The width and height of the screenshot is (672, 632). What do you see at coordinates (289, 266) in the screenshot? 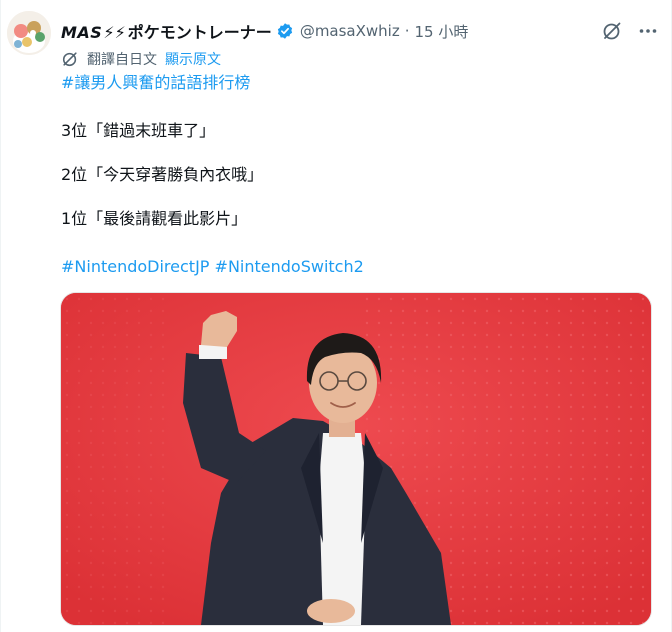
I see `hashtag-nintendo-switch-2: #NintendoSwitch2` at bounding box center [289, 266].